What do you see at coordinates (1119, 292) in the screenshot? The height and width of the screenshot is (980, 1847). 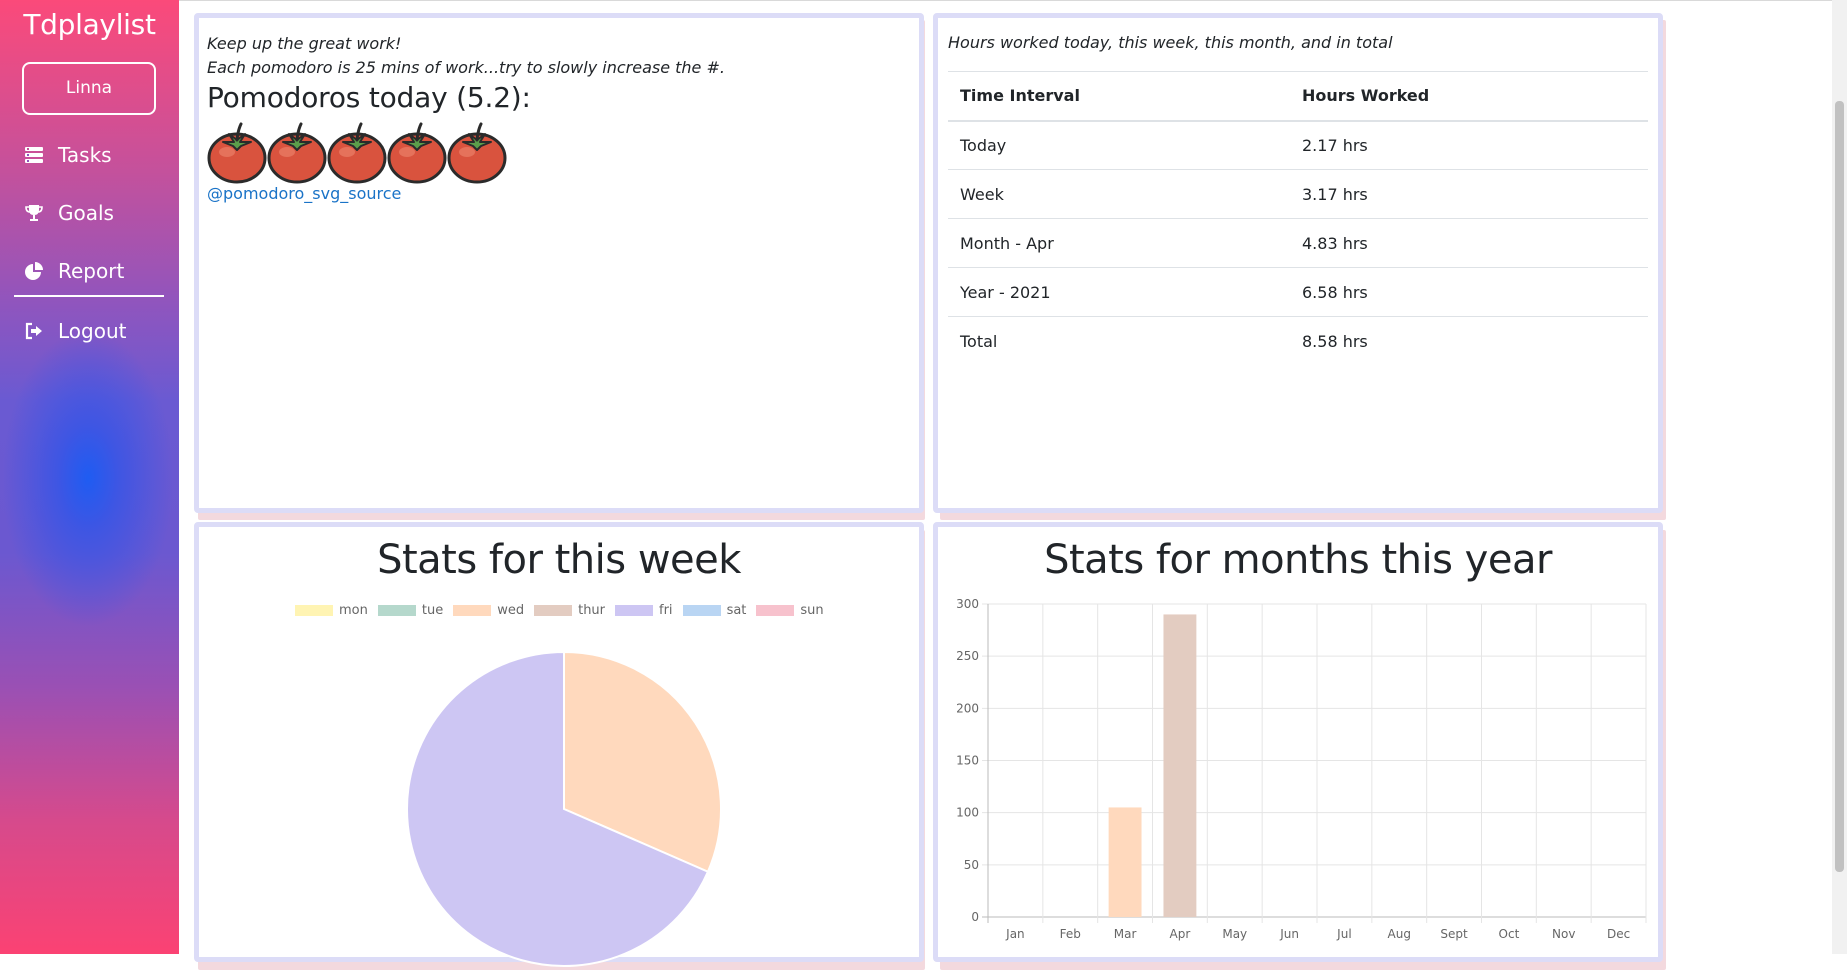 I see `interval-cell: Year - 2021` at bounding box center [1119, 292].